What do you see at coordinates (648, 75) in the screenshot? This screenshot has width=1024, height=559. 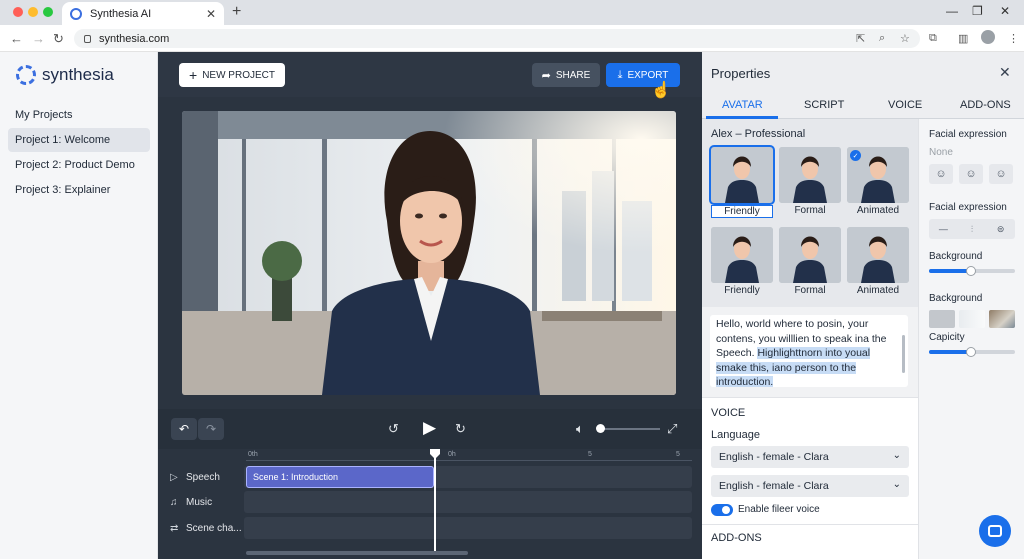 I see `export-label: EXPORT` at bounding box center [648, 75].